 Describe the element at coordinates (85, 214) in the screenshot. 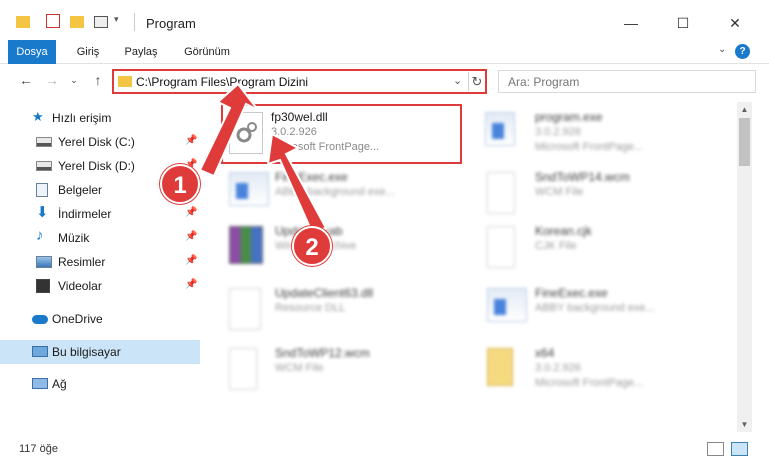

I see `sidebar-item-label: İndirmeler` at that location.